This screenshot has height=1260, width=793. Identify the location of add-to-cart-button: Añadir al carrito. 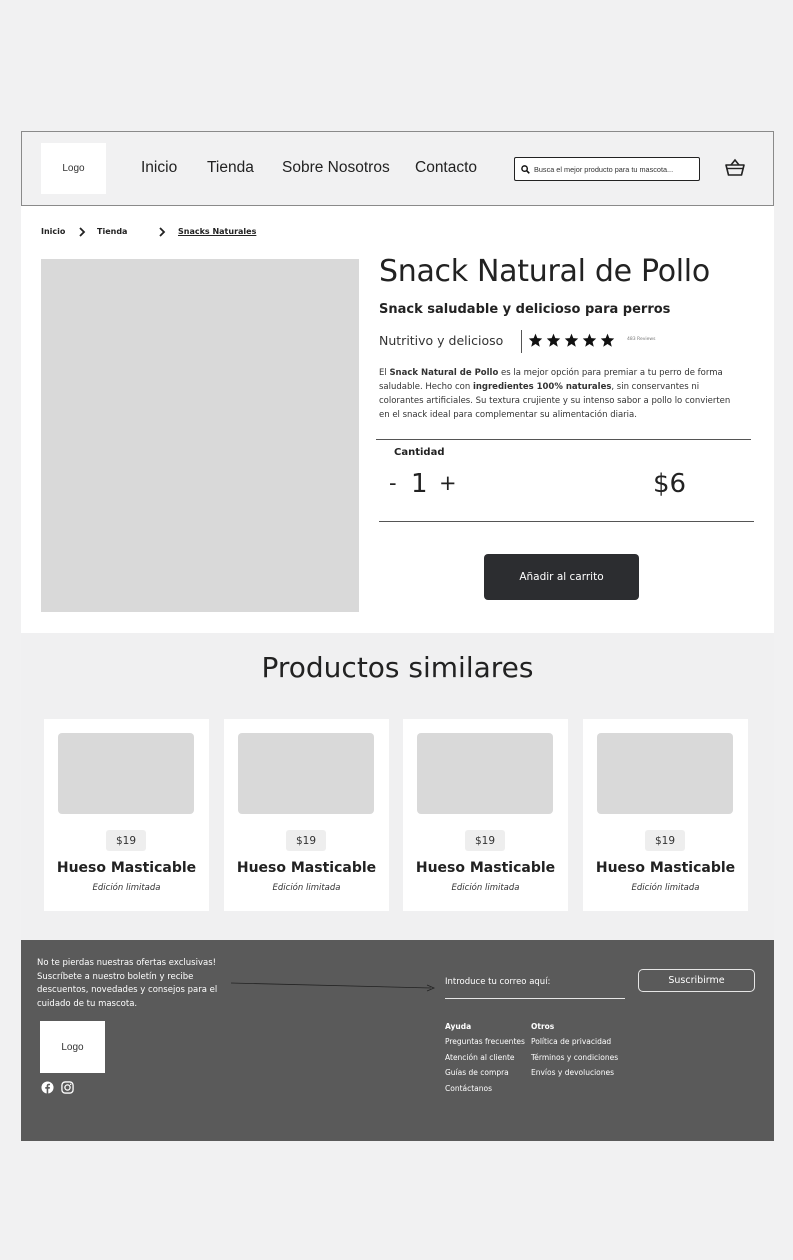
(561, 577).